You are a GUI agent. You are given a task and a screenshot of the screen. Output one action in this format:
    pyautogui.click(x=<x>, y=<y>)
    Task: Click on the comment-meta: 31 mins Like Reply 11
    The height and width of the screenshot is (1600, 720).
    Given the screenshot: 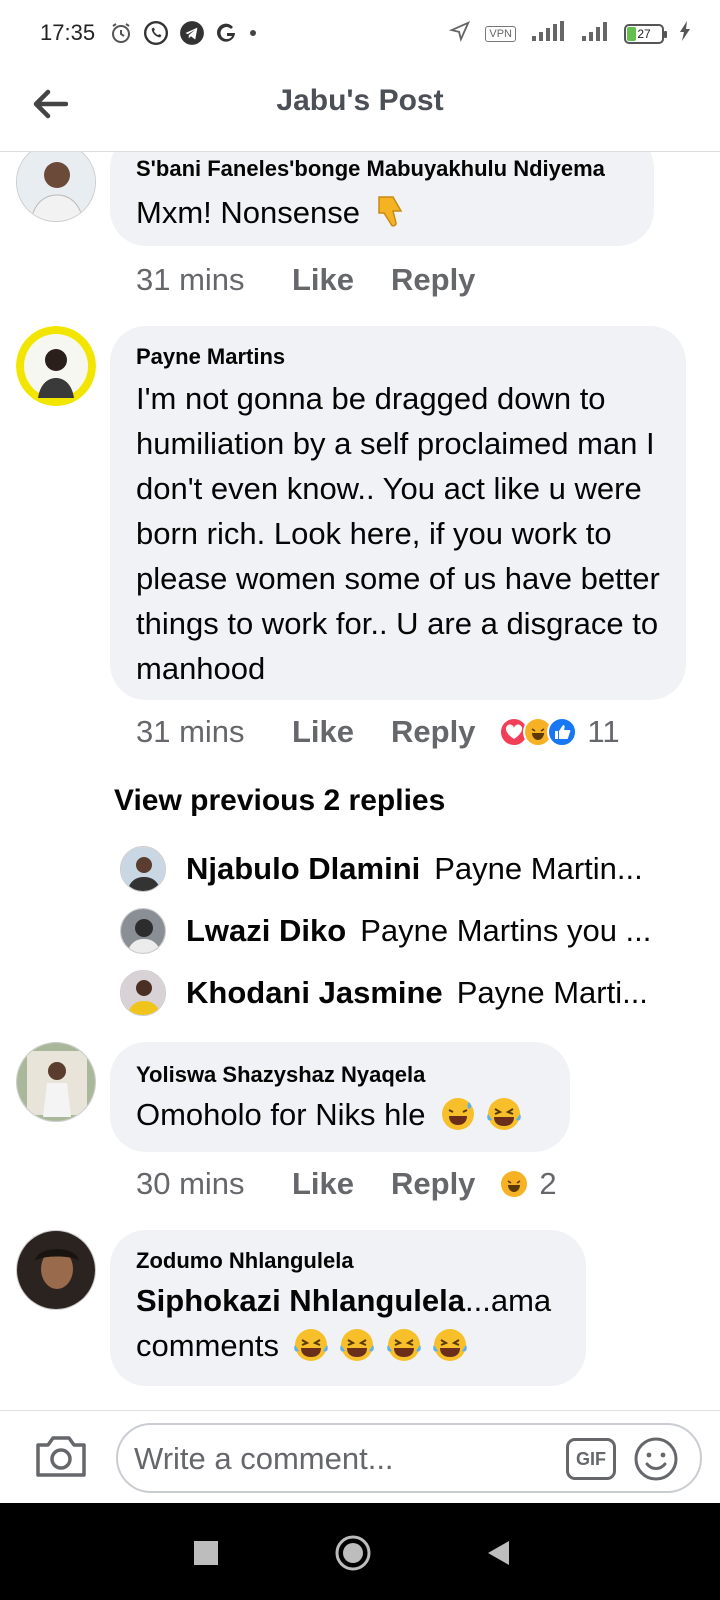 What is the action you would take?
    pyautogui.click(x=378, y=732)
    